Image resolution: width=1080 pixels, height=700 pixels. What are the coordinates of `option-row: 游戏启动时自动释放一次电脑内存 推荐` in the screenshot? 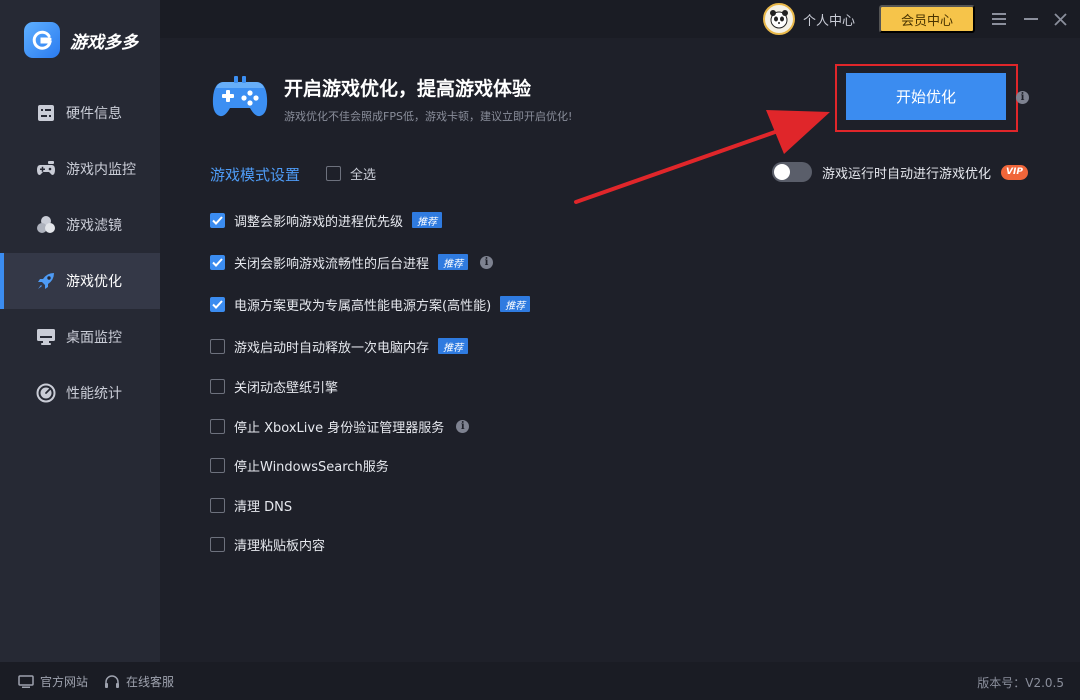 It's located at (339, 346).